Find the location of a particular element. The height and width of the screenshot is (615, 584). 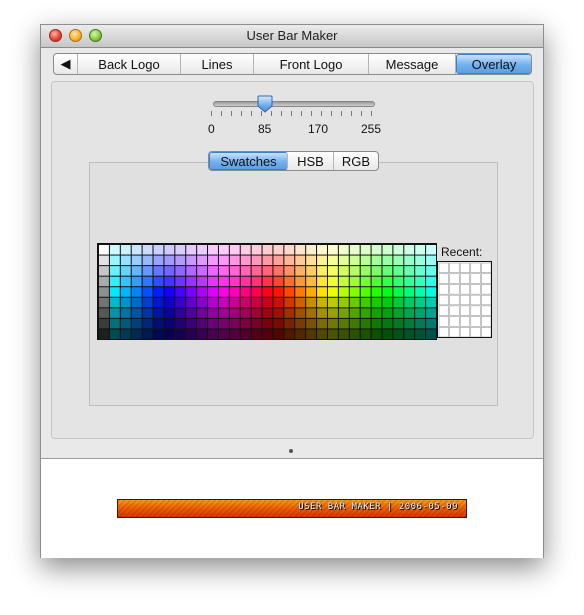

tab-rgb: RGB is located at coordinates (356, 161).